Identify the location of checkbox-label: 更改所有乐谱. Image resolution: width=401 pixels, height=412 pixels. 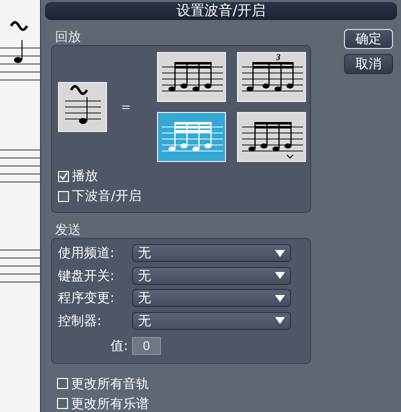
(110, 404).